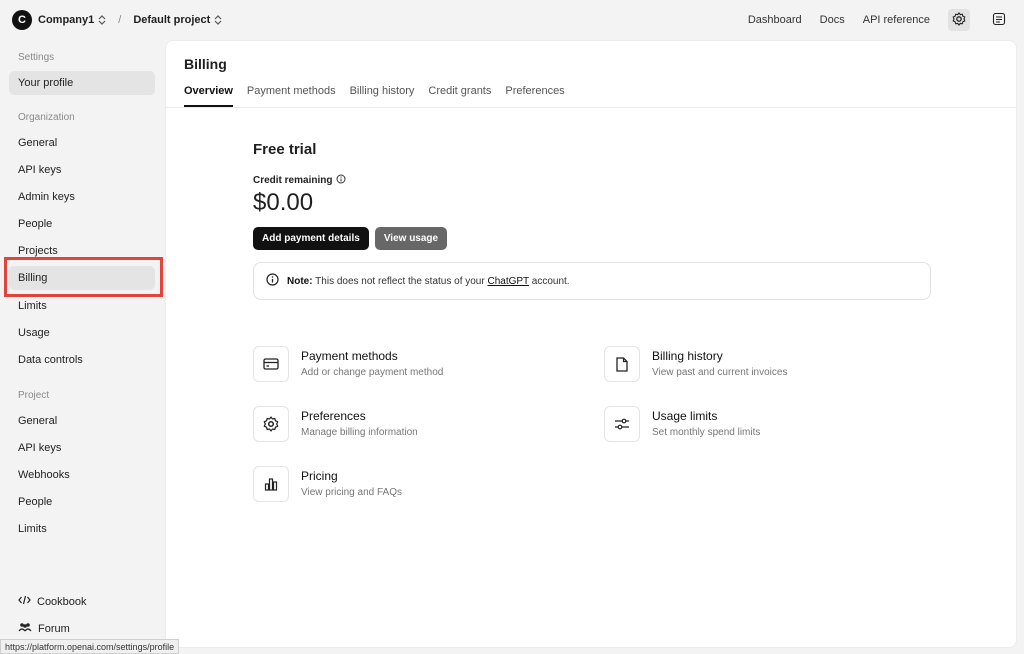 This screenshot has width=1024, height=654. Describe the element at coordinates (775, 20) in the screenshot. I see `dashboard-link: Dashboard` at that location.